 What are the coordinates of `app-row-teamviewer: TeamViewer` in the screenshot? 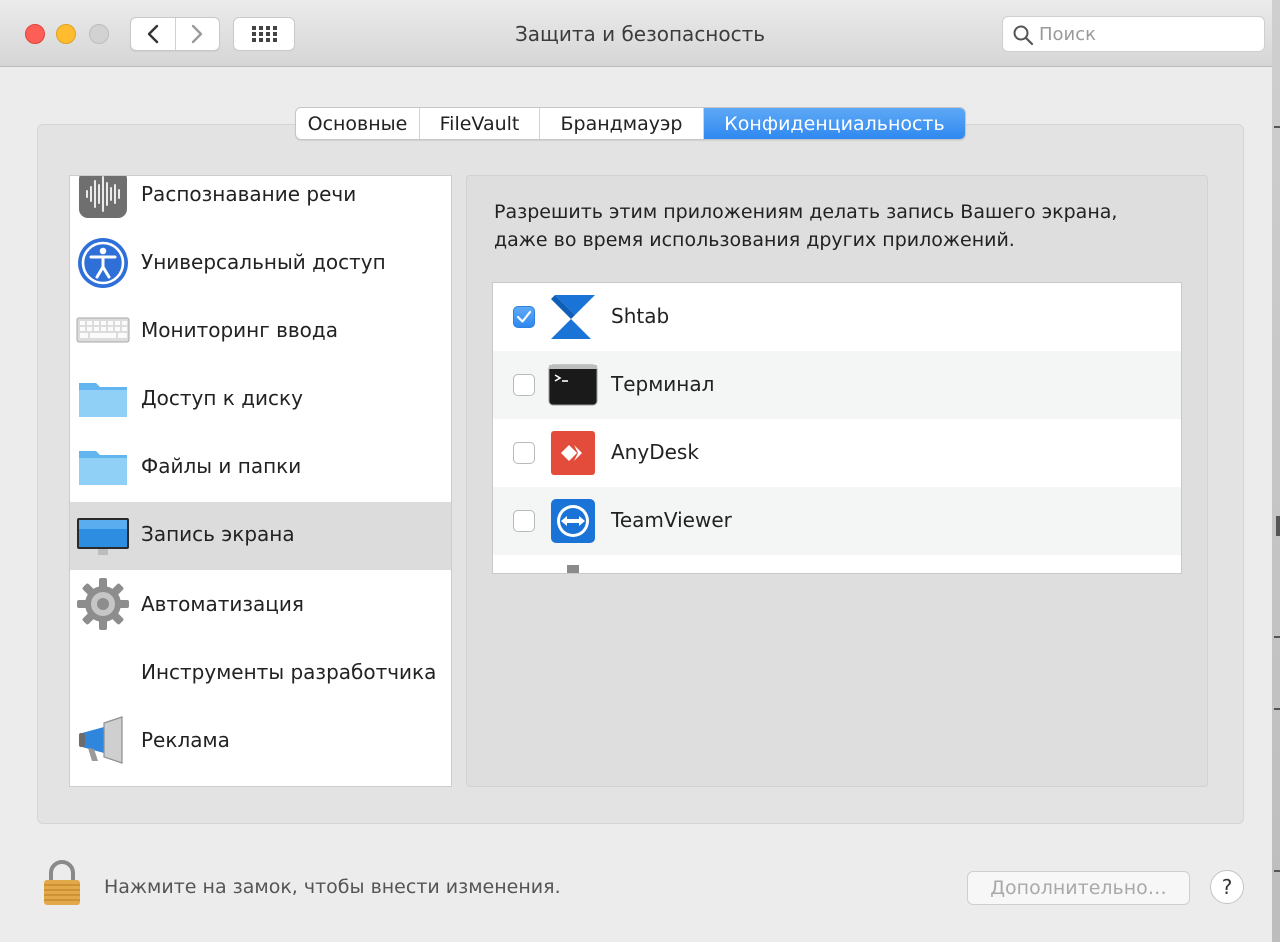 It's located at (837, 521).